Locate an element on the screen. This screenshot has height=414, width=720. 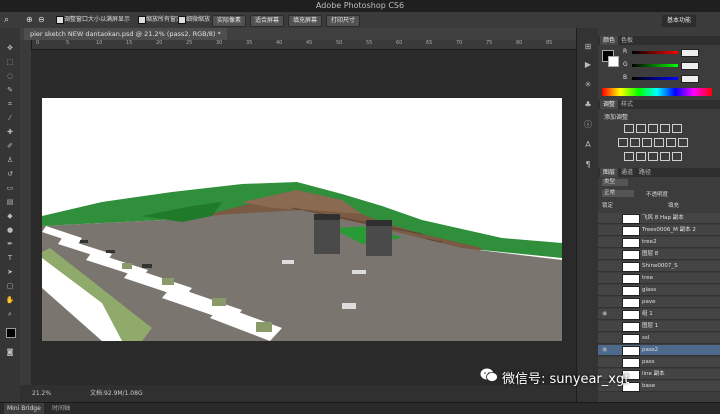
healing-tool-icon: ✚ is located at coordinates (10, 132).